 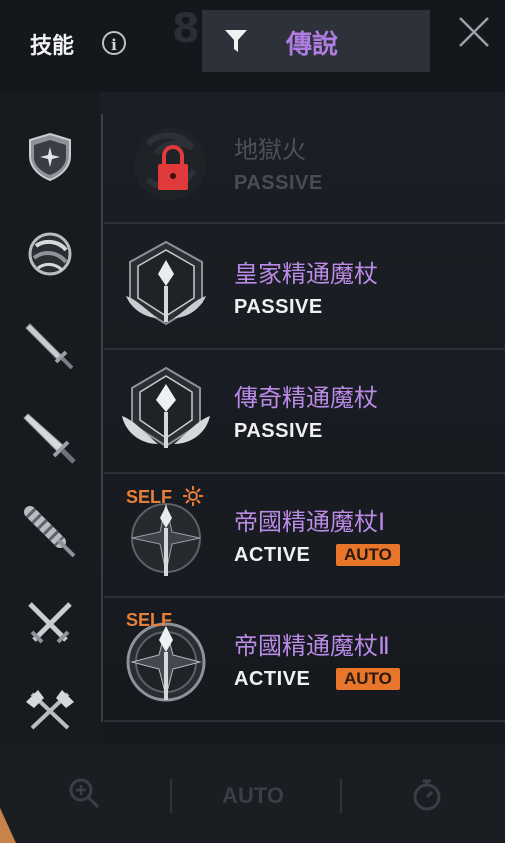 I want to click on skill-icon-royal-staff, so click(x=166, y=286).